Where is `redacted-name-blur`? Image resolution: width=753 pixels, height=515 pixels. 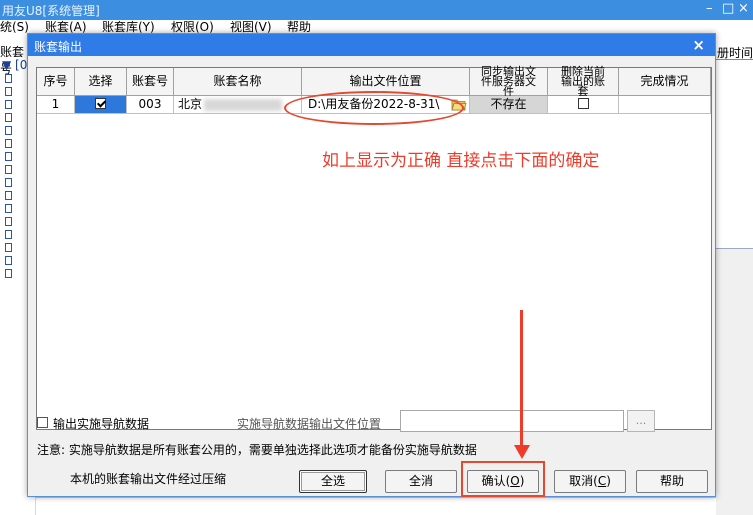
redacted-name-blur is located at coordinates (243, 104).